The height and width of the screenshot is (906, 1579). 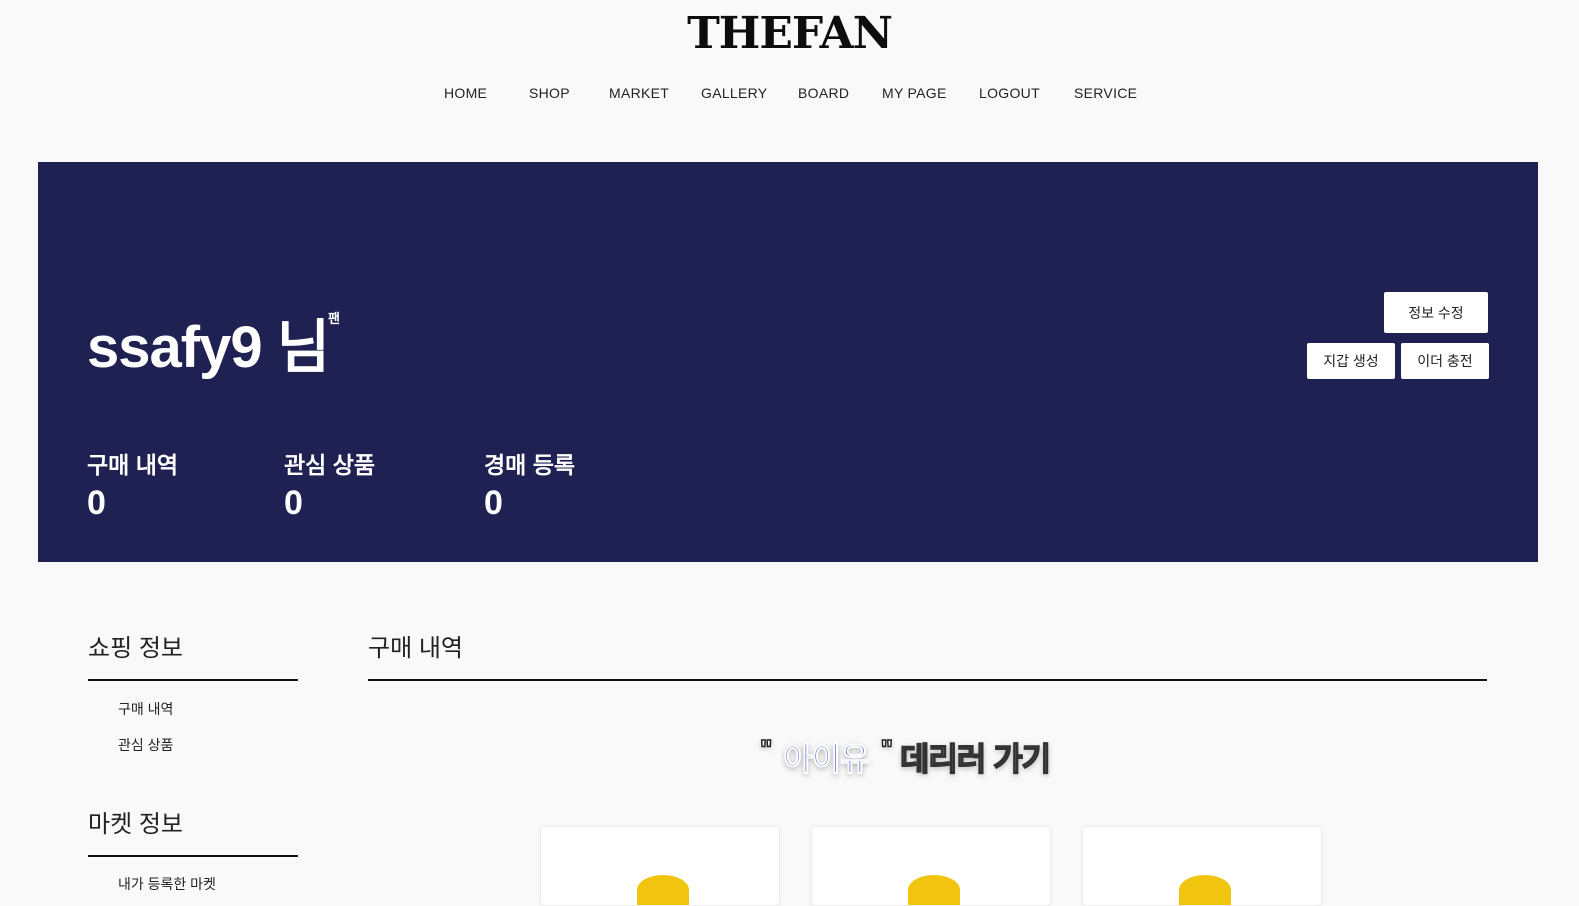 I want to click on nav-home: HOME, so click(x=465, y=93).